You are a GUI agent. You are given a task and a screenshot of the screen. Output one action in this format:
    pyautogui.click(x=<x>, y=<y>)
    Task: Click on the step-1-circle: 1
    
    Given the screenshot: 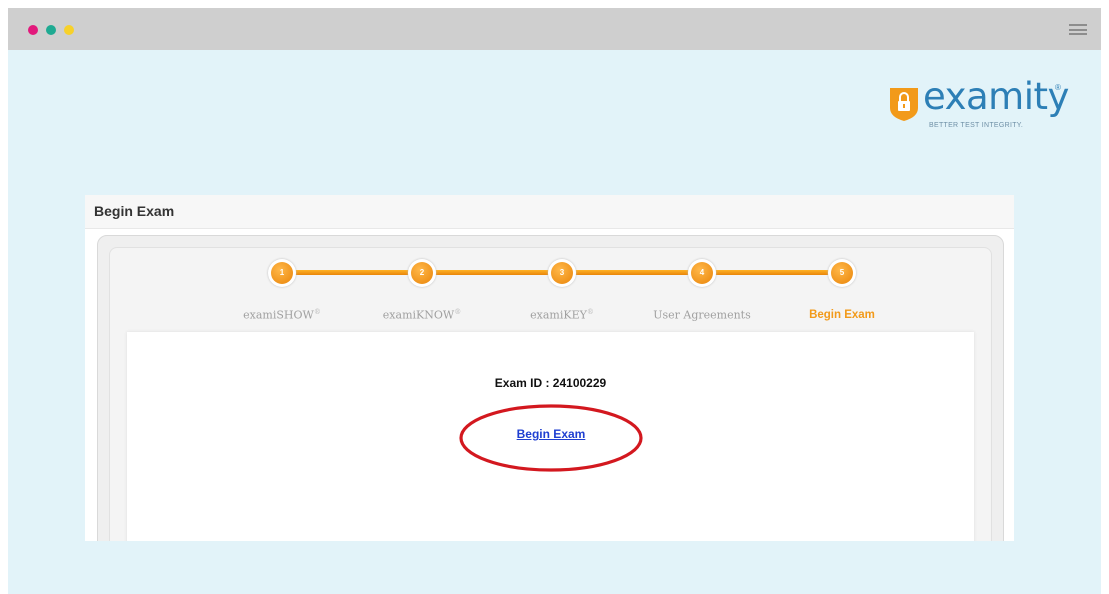 What is the action you would take?
    pyautogui.click(x=282, y=273)
    